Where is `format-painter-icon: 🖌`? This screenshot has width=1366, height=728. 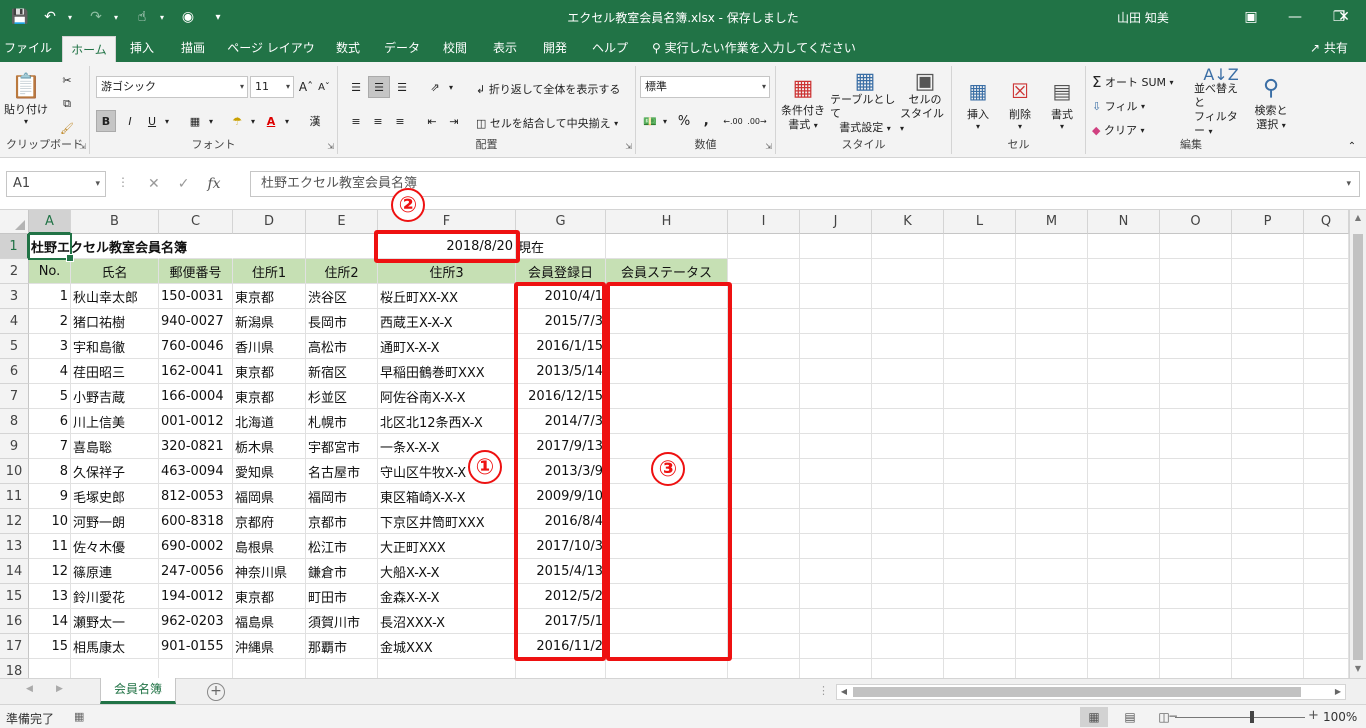 format-painter-icon: 🖌 is located at coordinates (67, 128).